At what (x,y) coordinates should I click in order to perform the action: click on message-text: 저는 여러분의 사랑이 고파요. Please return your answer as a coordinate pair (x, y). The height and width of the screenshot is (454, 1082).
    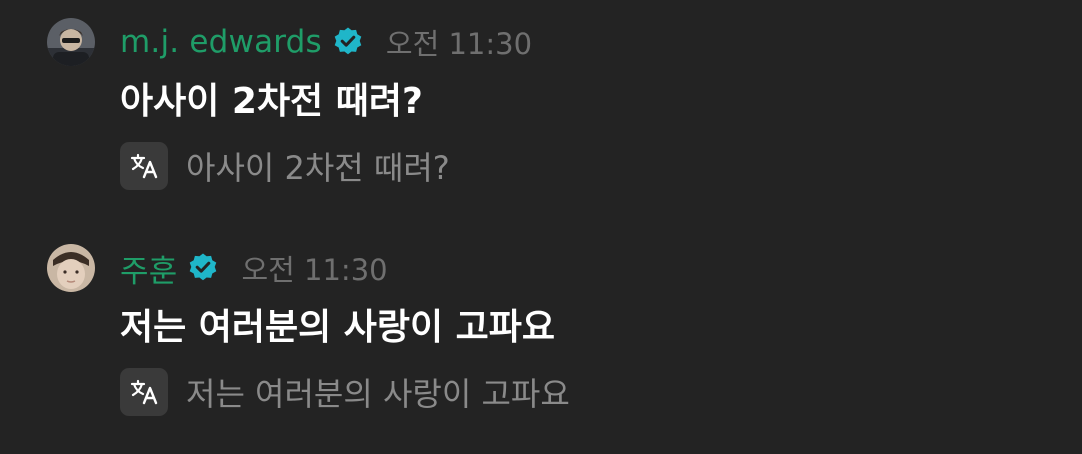
    Looking at the image, I should click on (338, 327).